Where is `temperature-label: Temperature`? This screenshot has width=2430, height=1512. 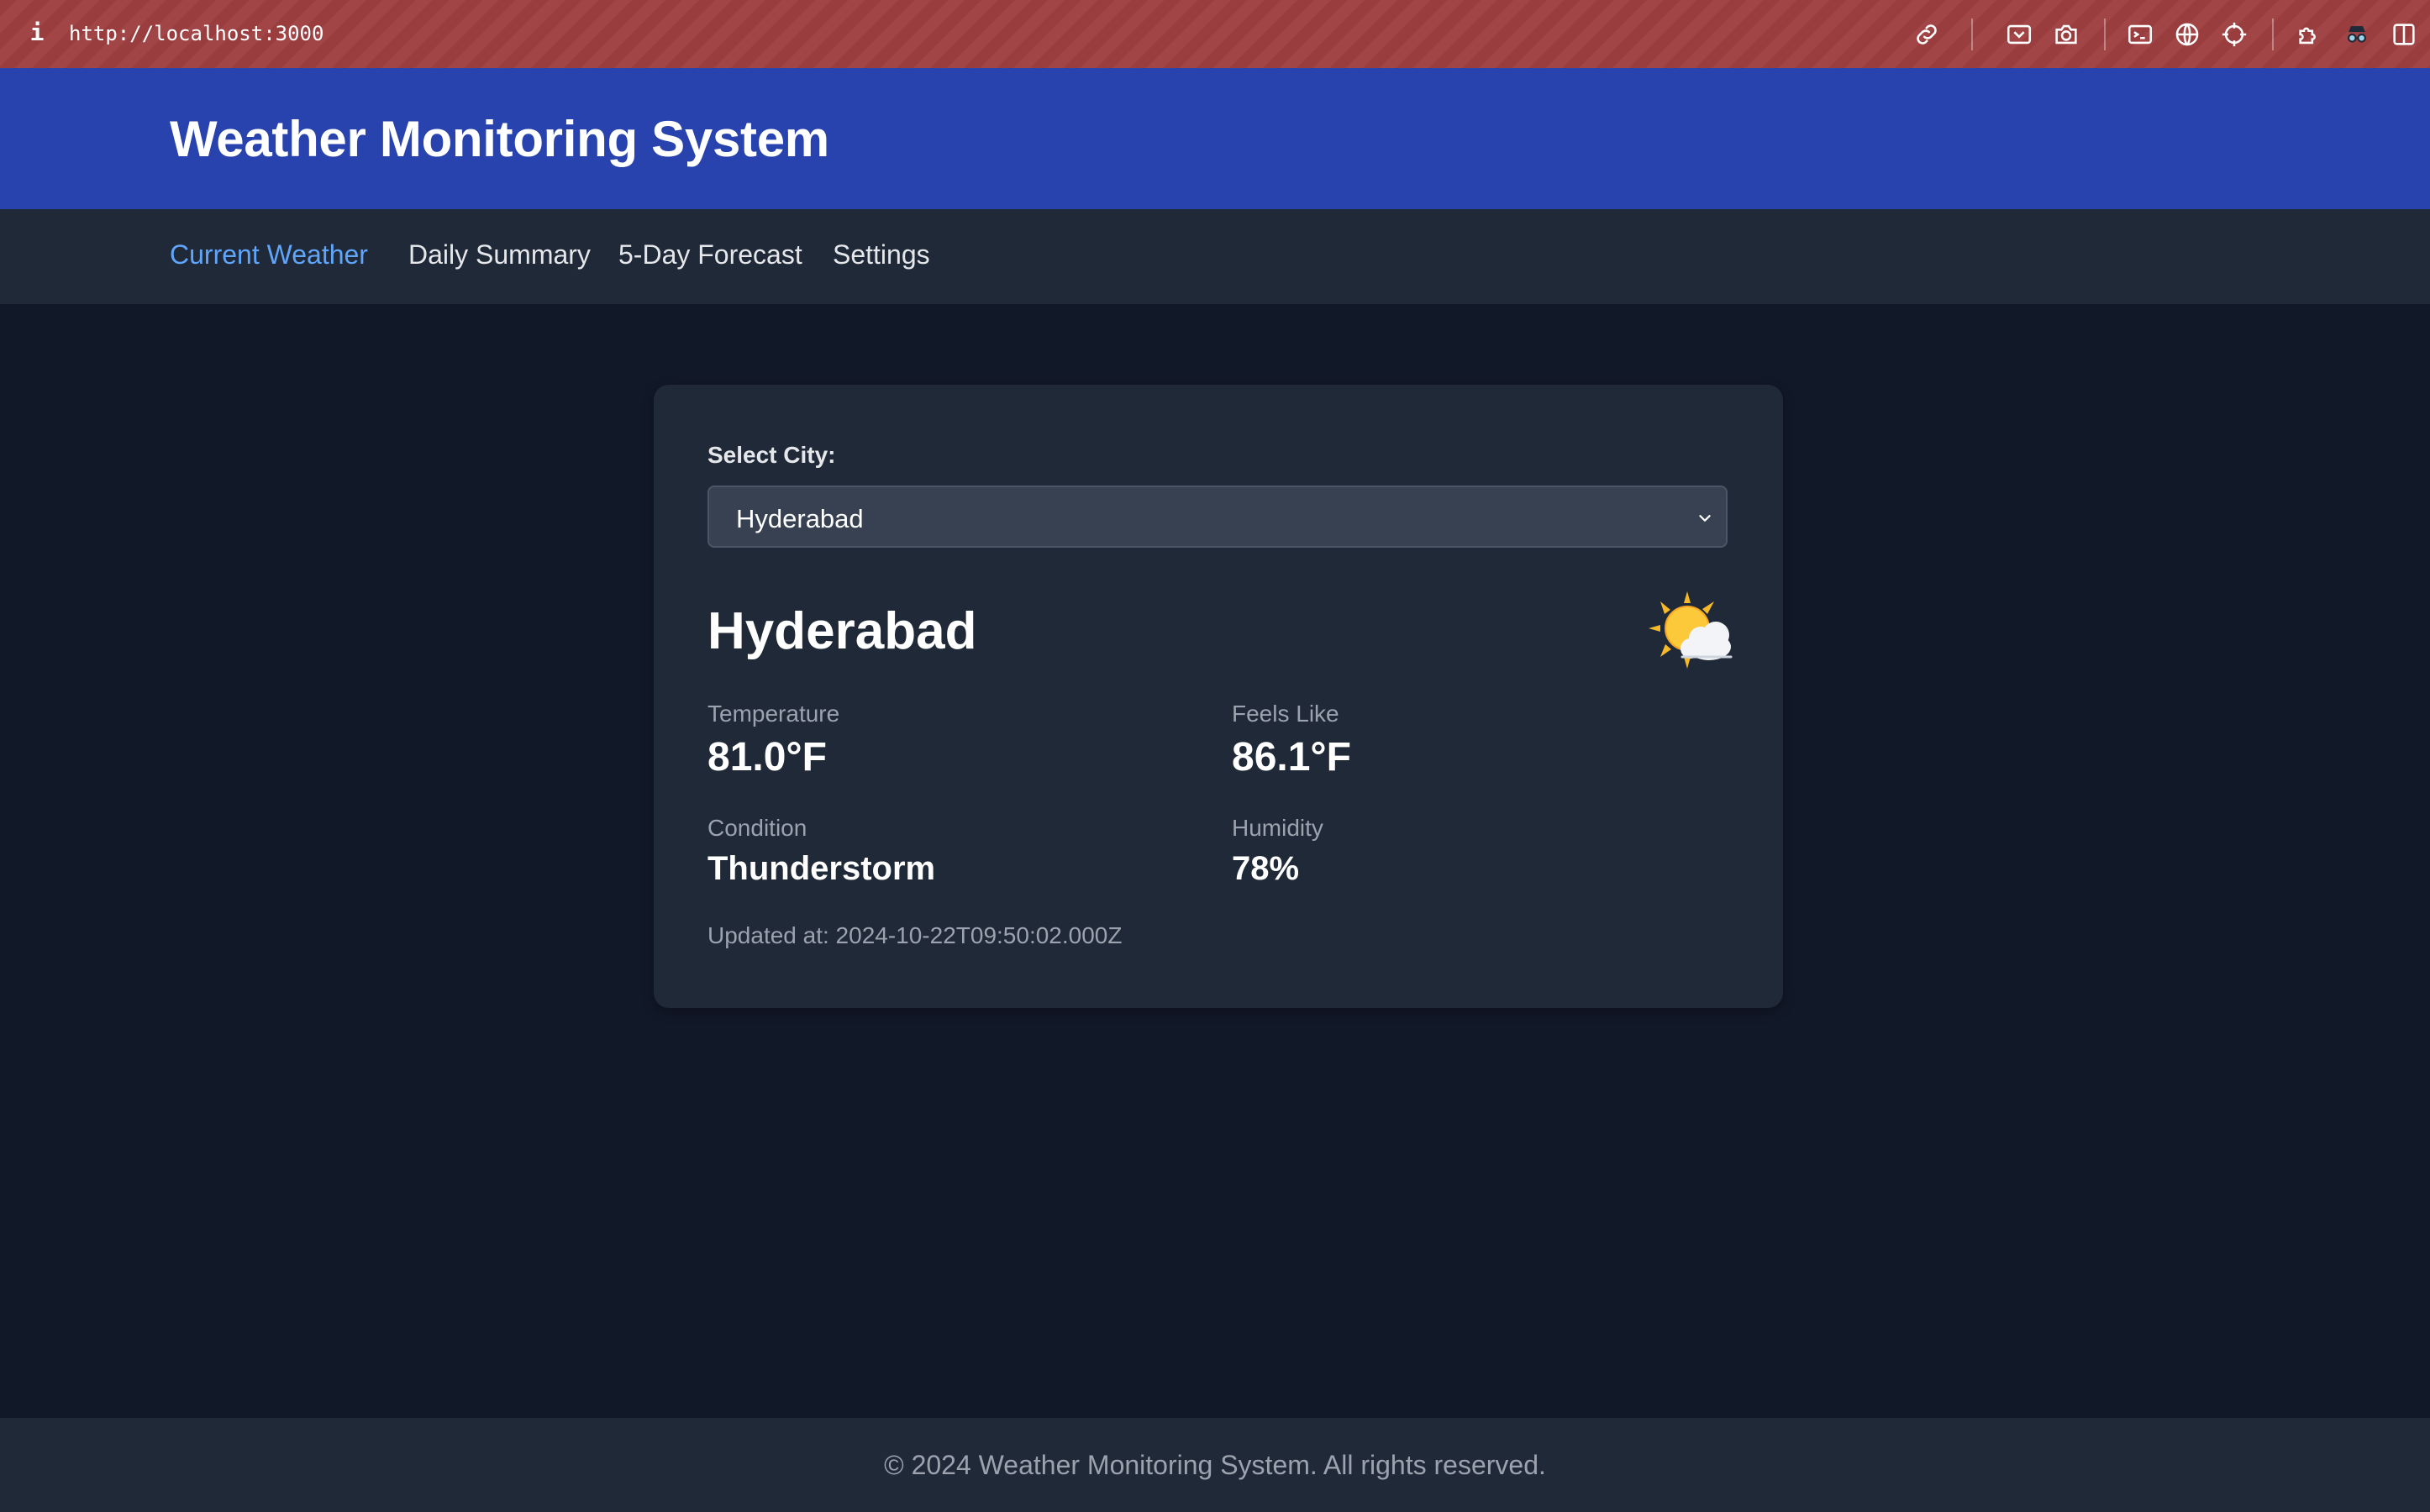
temperature-label: Temperature is located at coordinates (774, 714).